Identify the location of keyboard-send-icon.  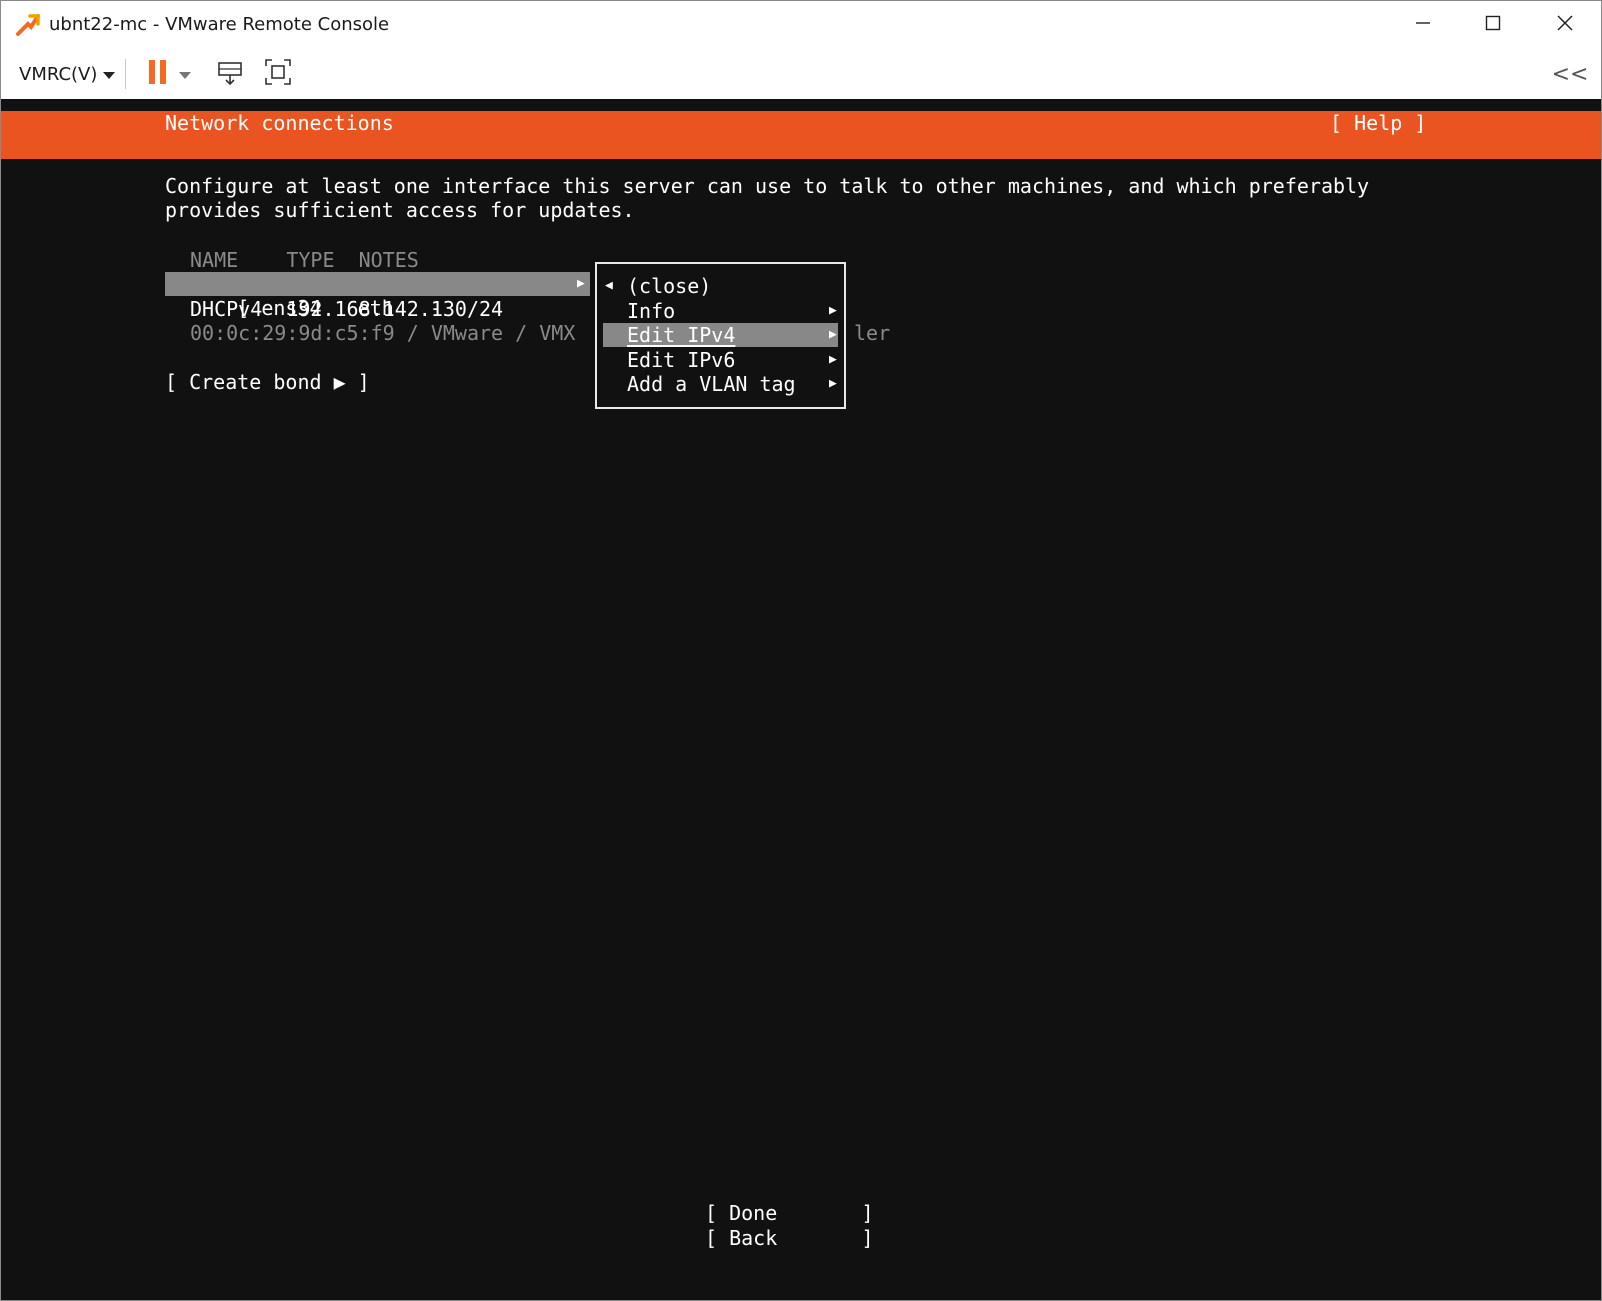
(230, 74).